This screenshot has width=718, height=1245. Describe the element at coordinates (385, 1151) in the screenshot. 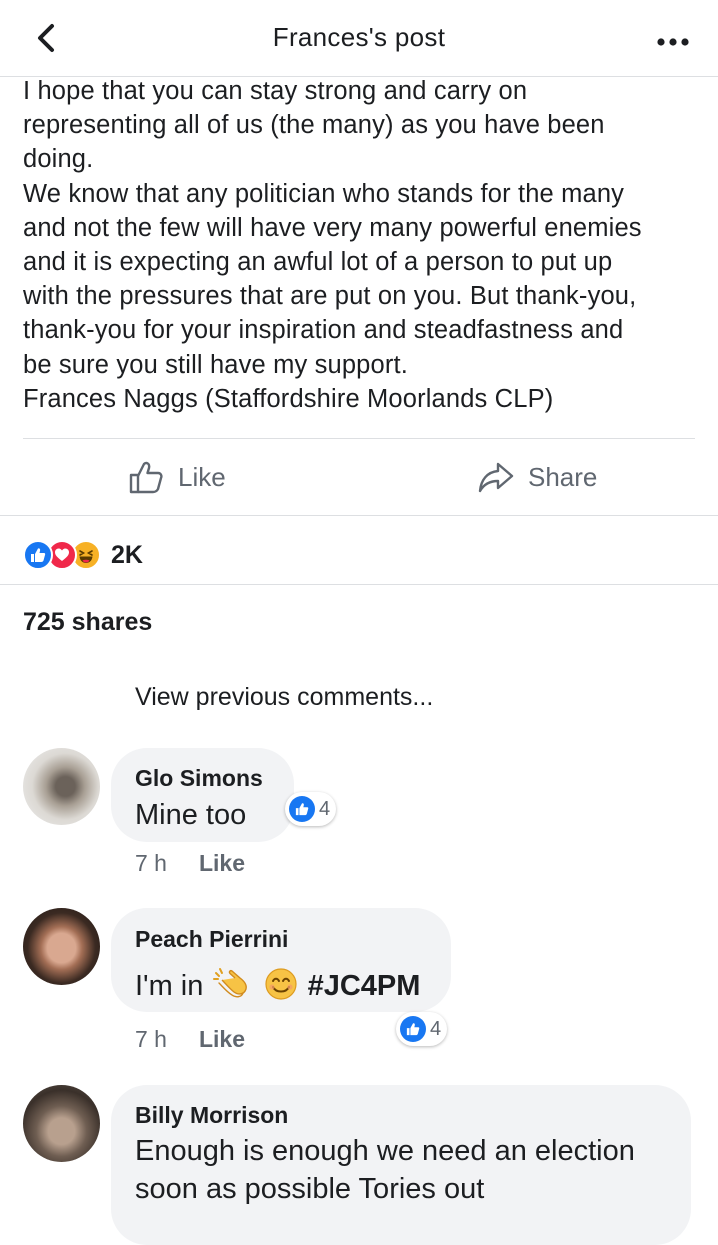

I see `comment-text-line: Enough is enough we need an election` at that location.